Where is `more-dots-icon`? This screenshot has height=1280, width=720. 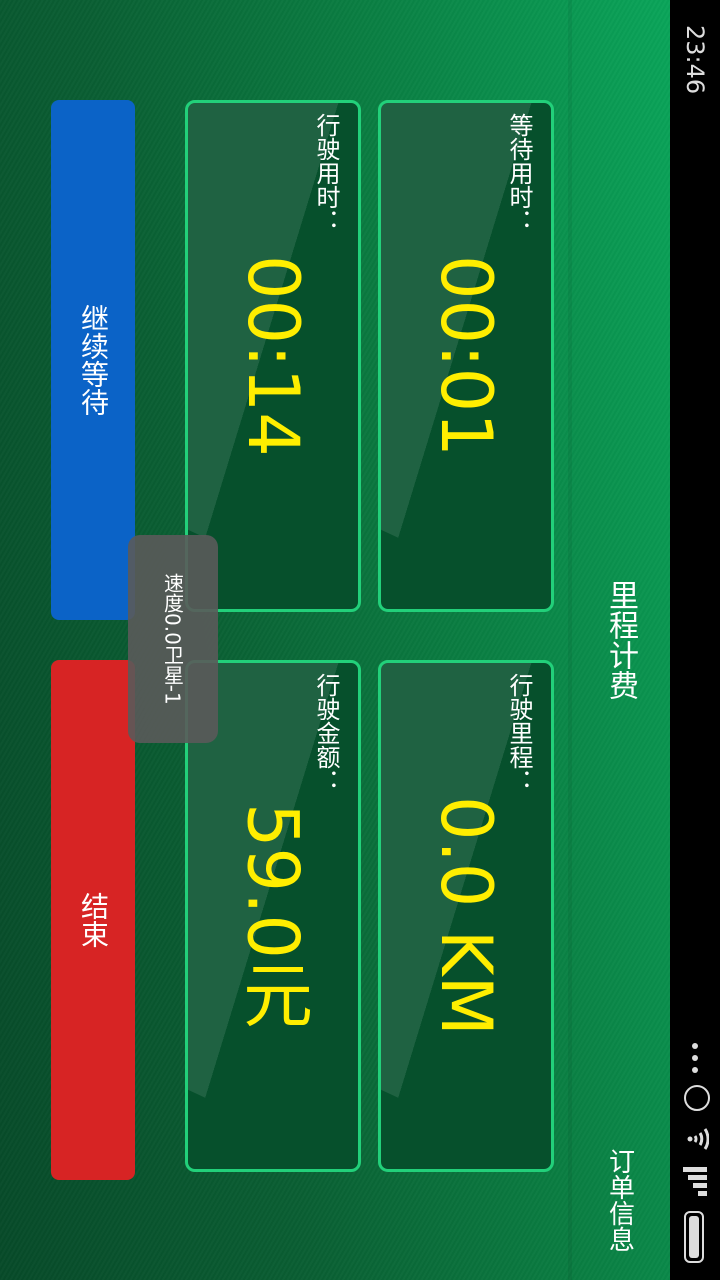 more-dots-icon is located at coordinates (695, 1058).